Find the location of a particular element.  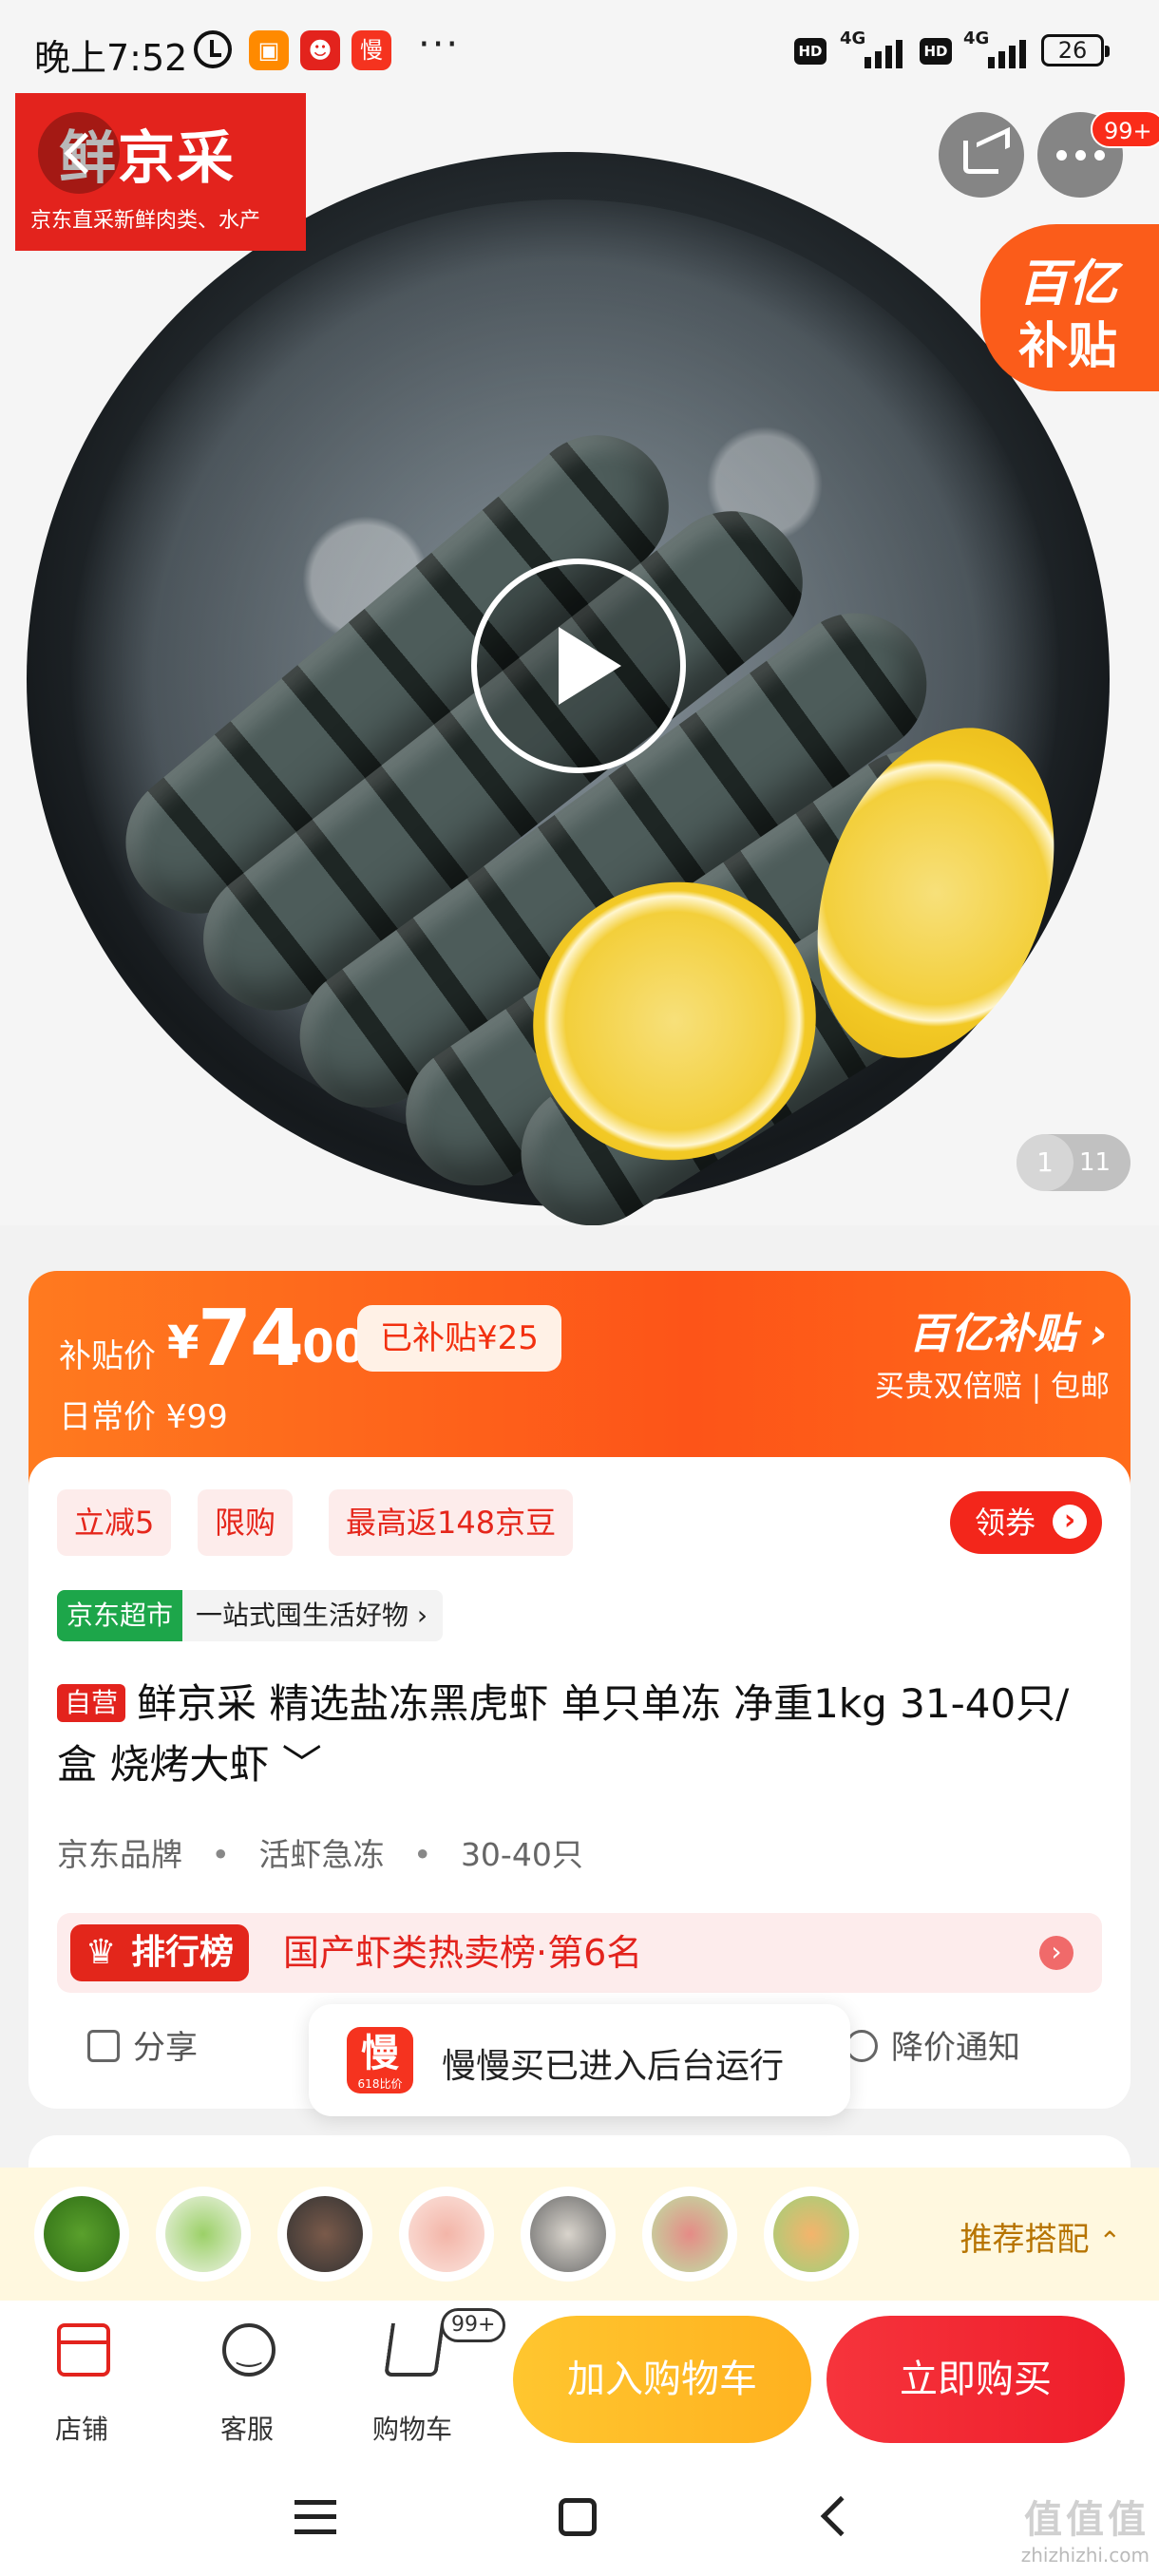

watermark-logo: 值值值 is located at coordinates (1087, 2520).